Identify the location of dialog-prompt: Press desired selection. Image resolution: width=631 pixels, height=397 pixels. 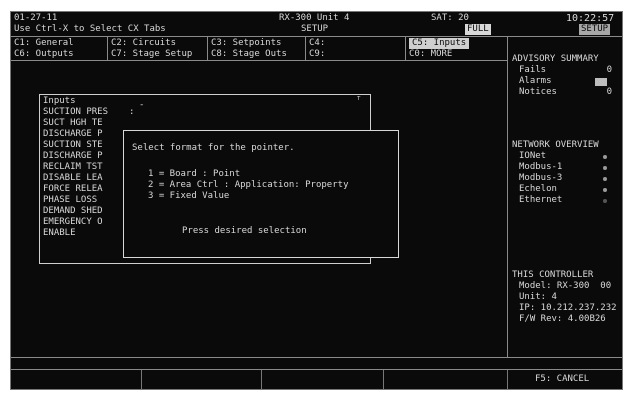
(244, 231).